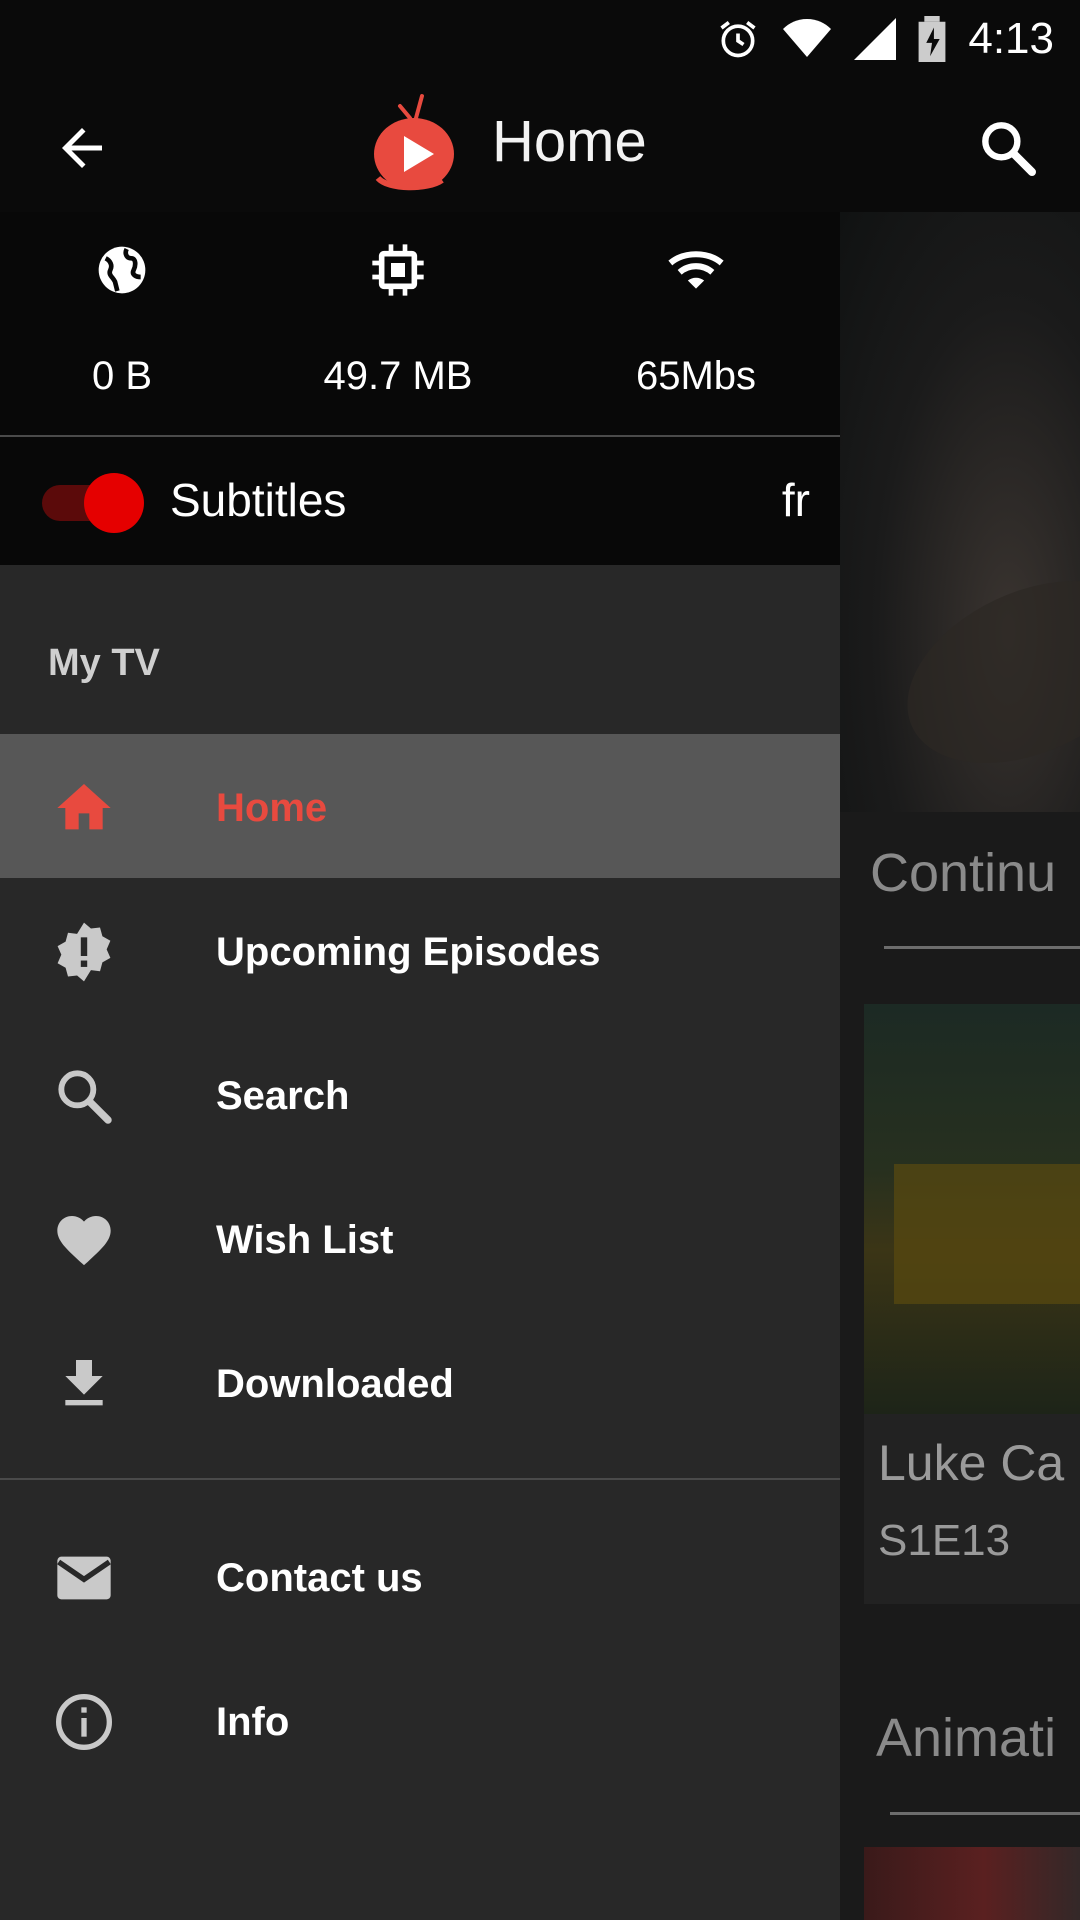  Describe the element at coordinates (272, 808) in the screenshot. I see `drawer-item-label: Home` at that location.